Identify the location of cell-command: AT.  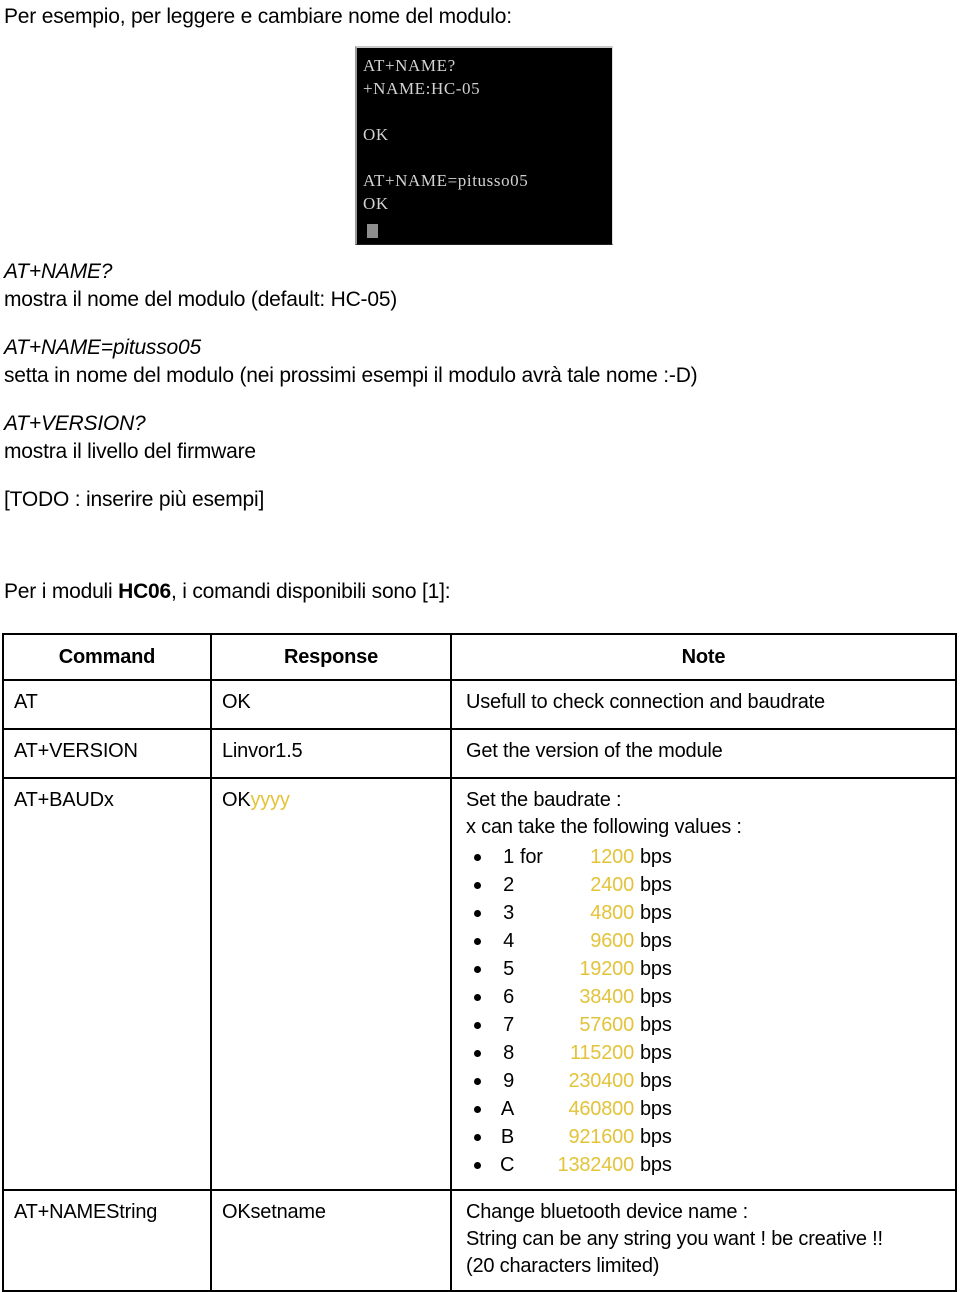
(107, 704).